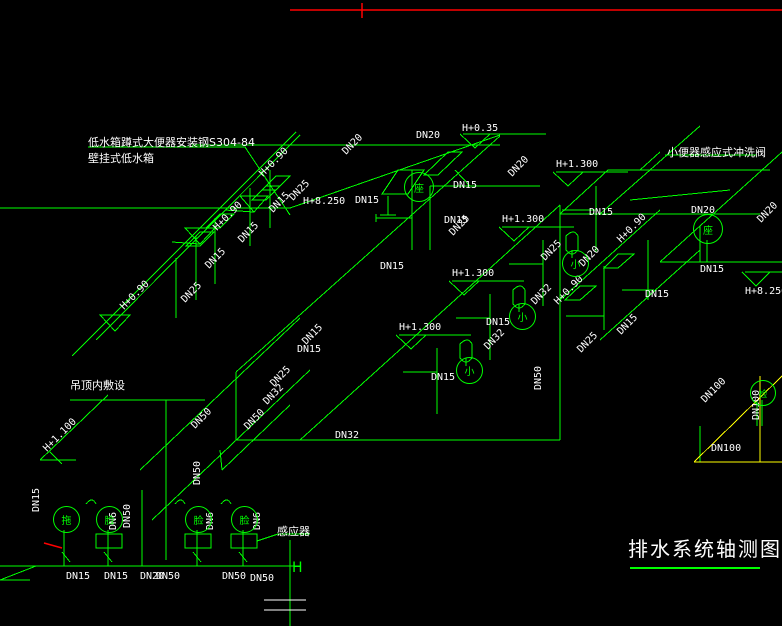 The height and width of the screenshot is (626, 782). I want to click on elevation-tag: H+0.35, so click(480, 128).